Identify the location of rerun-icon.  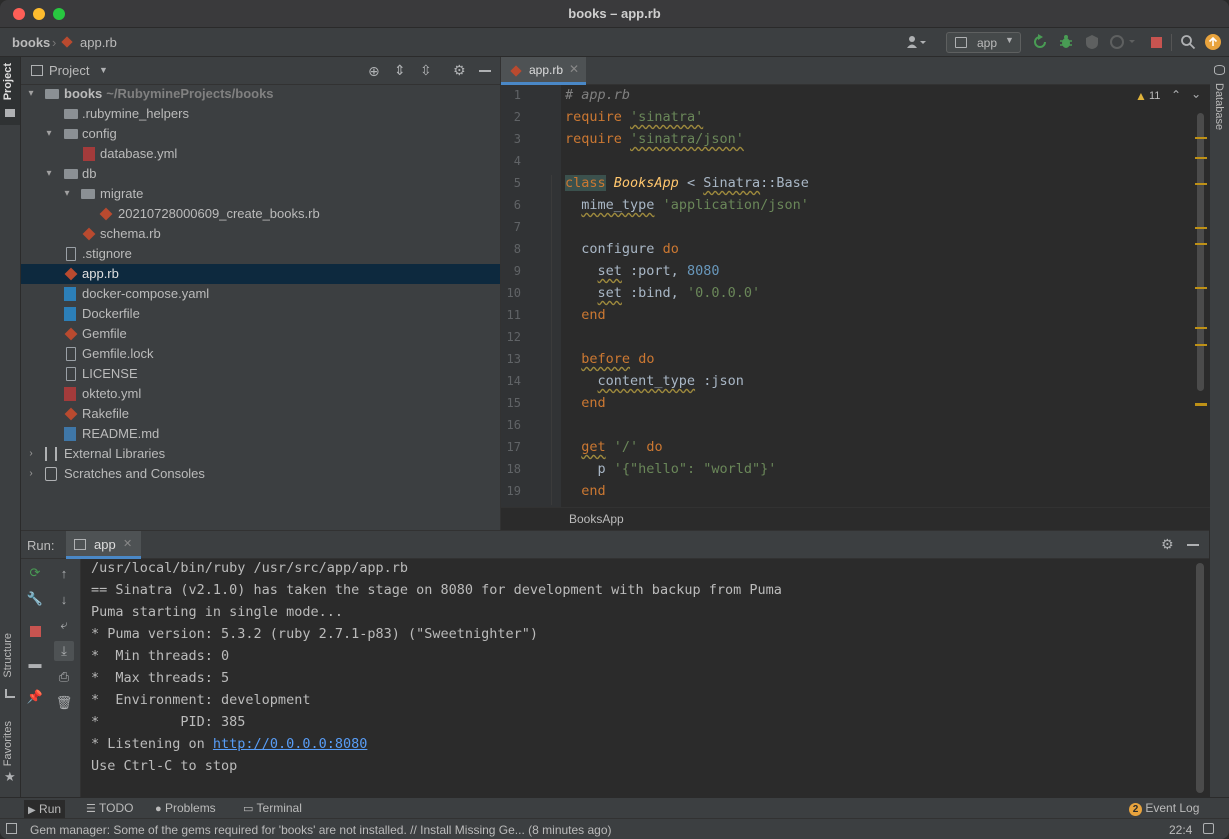
(1040, 42).